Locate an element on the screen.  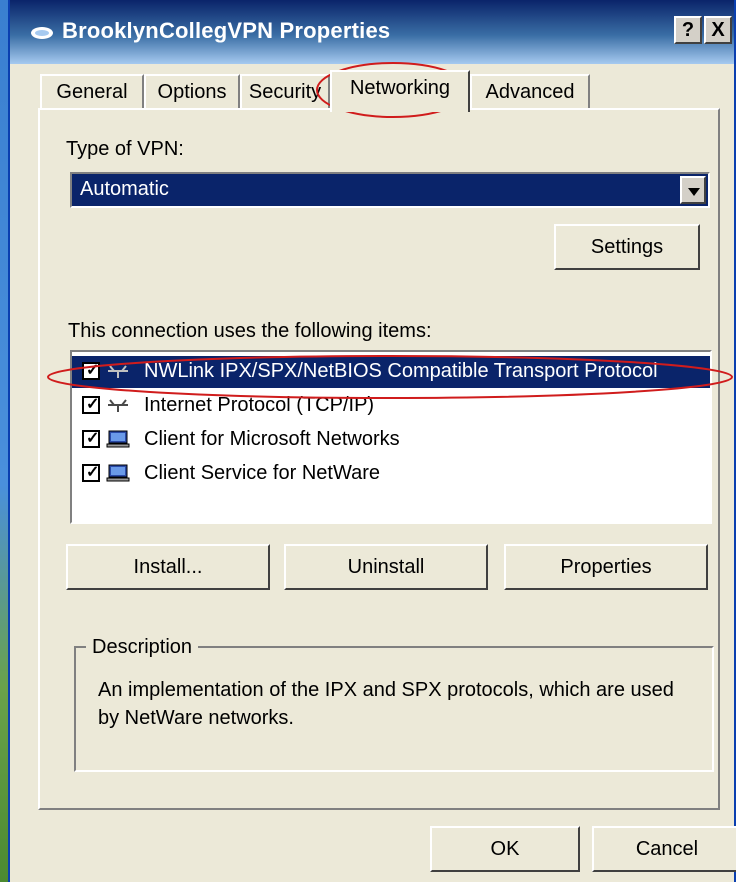
title-bar: BrooklynCollegVPN Properties ? X is located at coordinates (372, 32).